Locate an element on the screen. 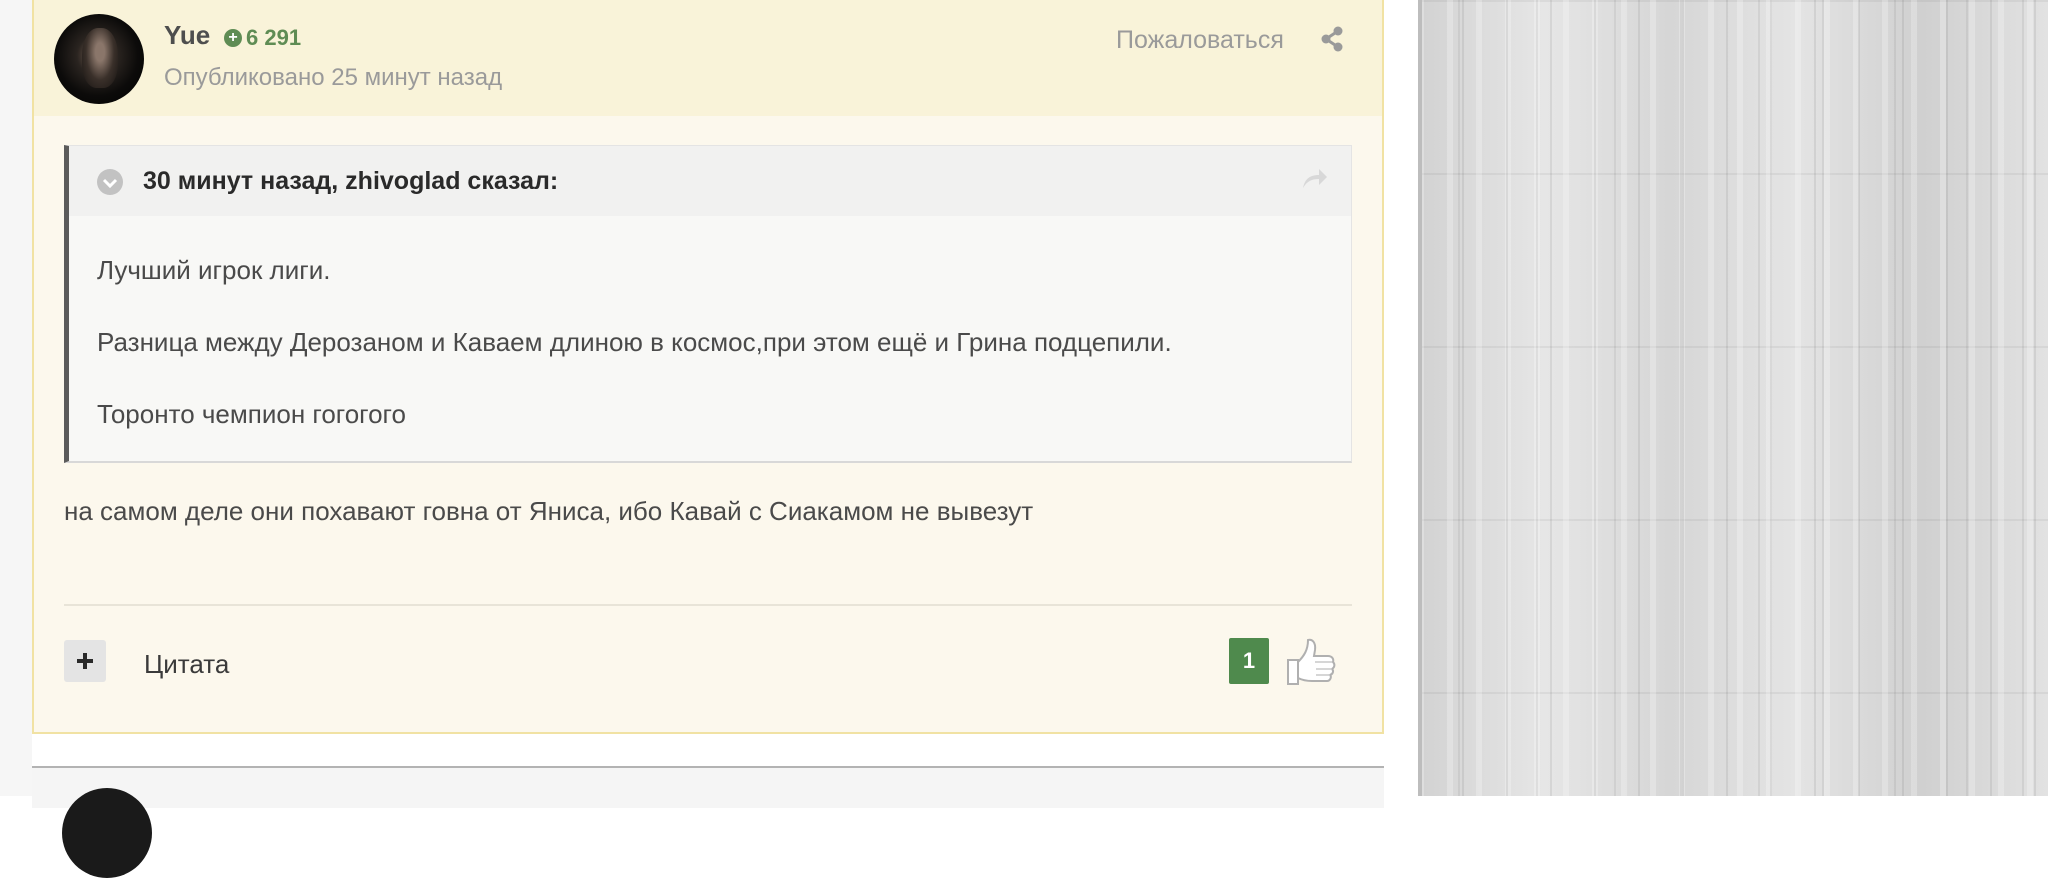 The width and height of the screenshot is (2048, 878). report-link: Пожаловаться is located at coordinates (1200, 40).